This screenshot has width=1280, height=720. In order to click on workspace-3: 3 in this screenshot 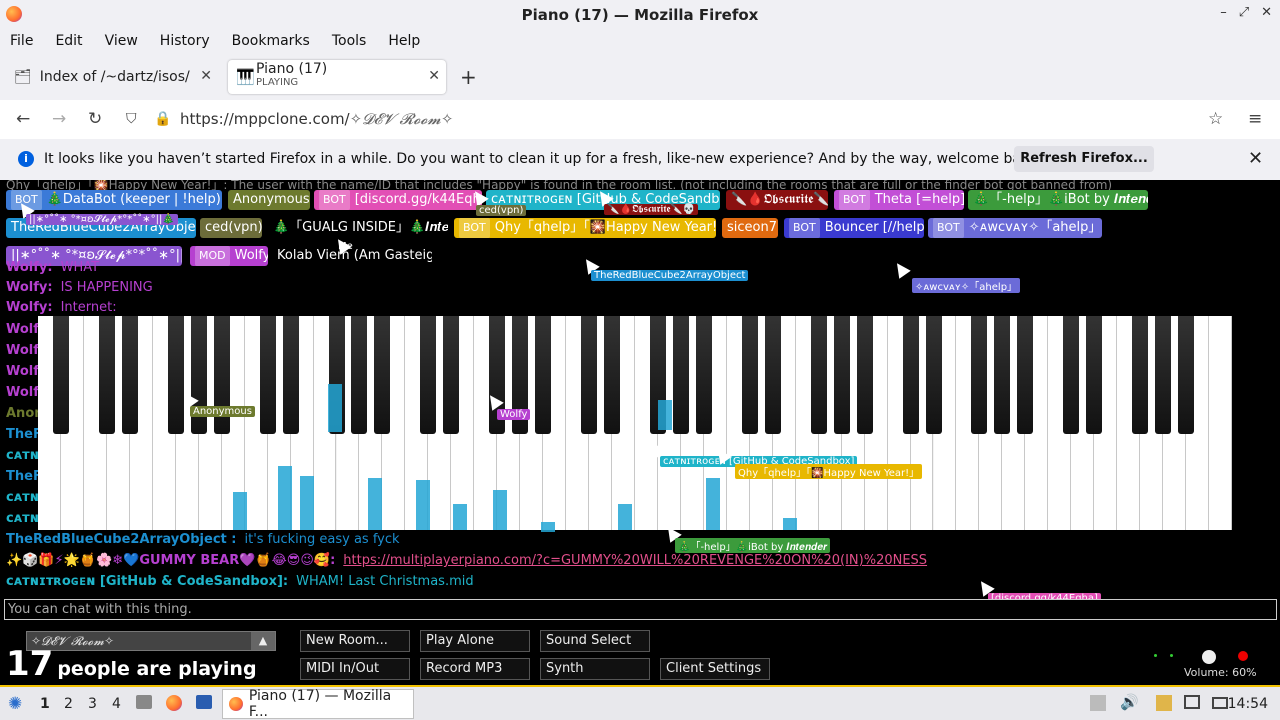, I will do `click(92, 704)`.